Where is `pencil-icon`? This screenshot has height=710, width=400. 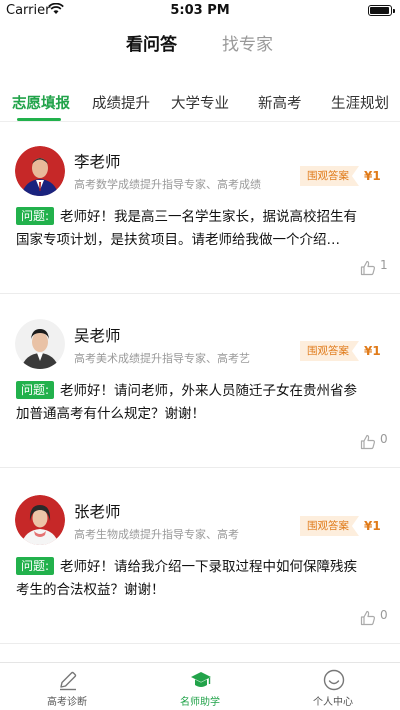 pencil-icon is located at coordinates (68, 681).